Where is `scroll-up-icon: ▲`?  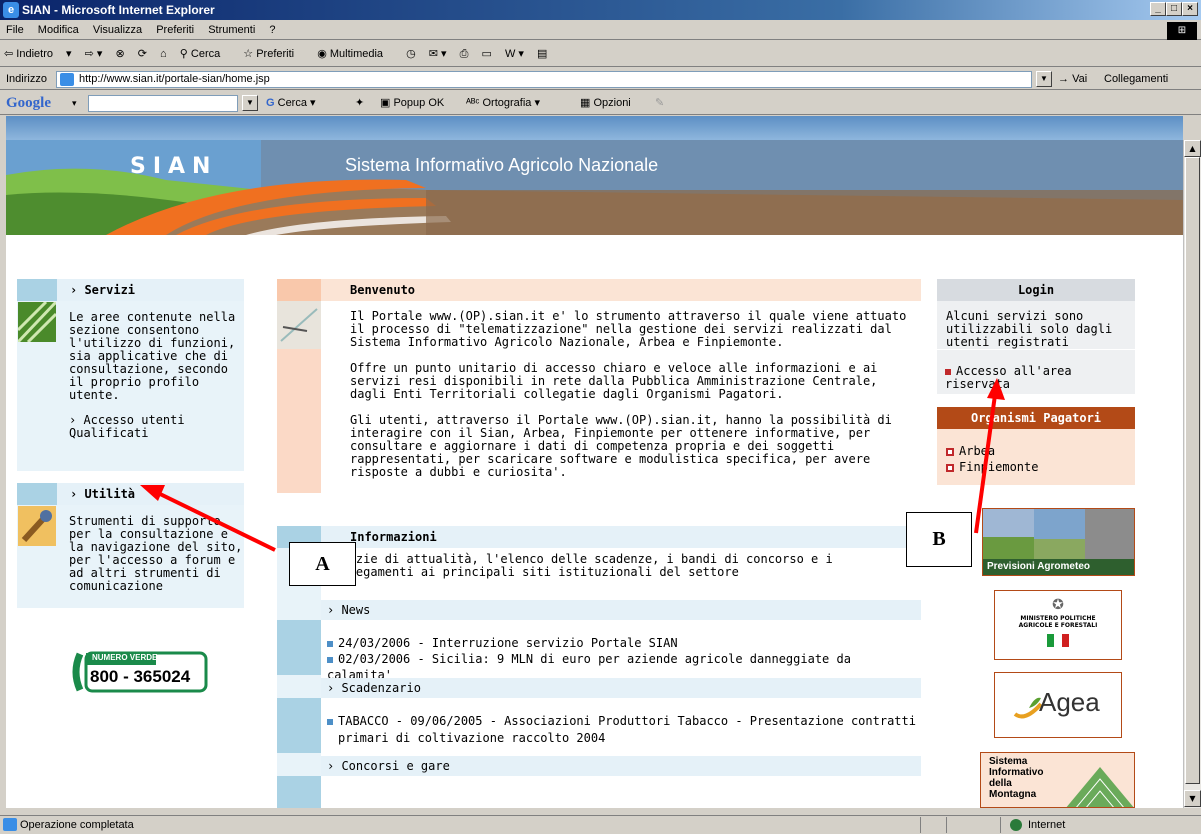 scroll-up-icon: ▲ is located at coordinates (1192, 148).